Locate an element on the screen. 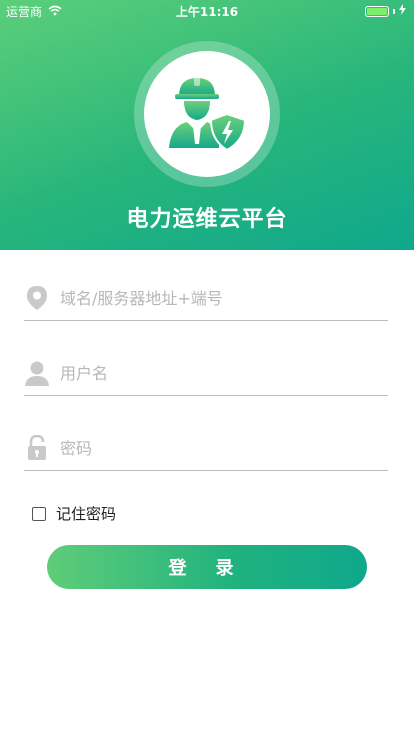  location-pin-icon is located at coordinates (37, 298).